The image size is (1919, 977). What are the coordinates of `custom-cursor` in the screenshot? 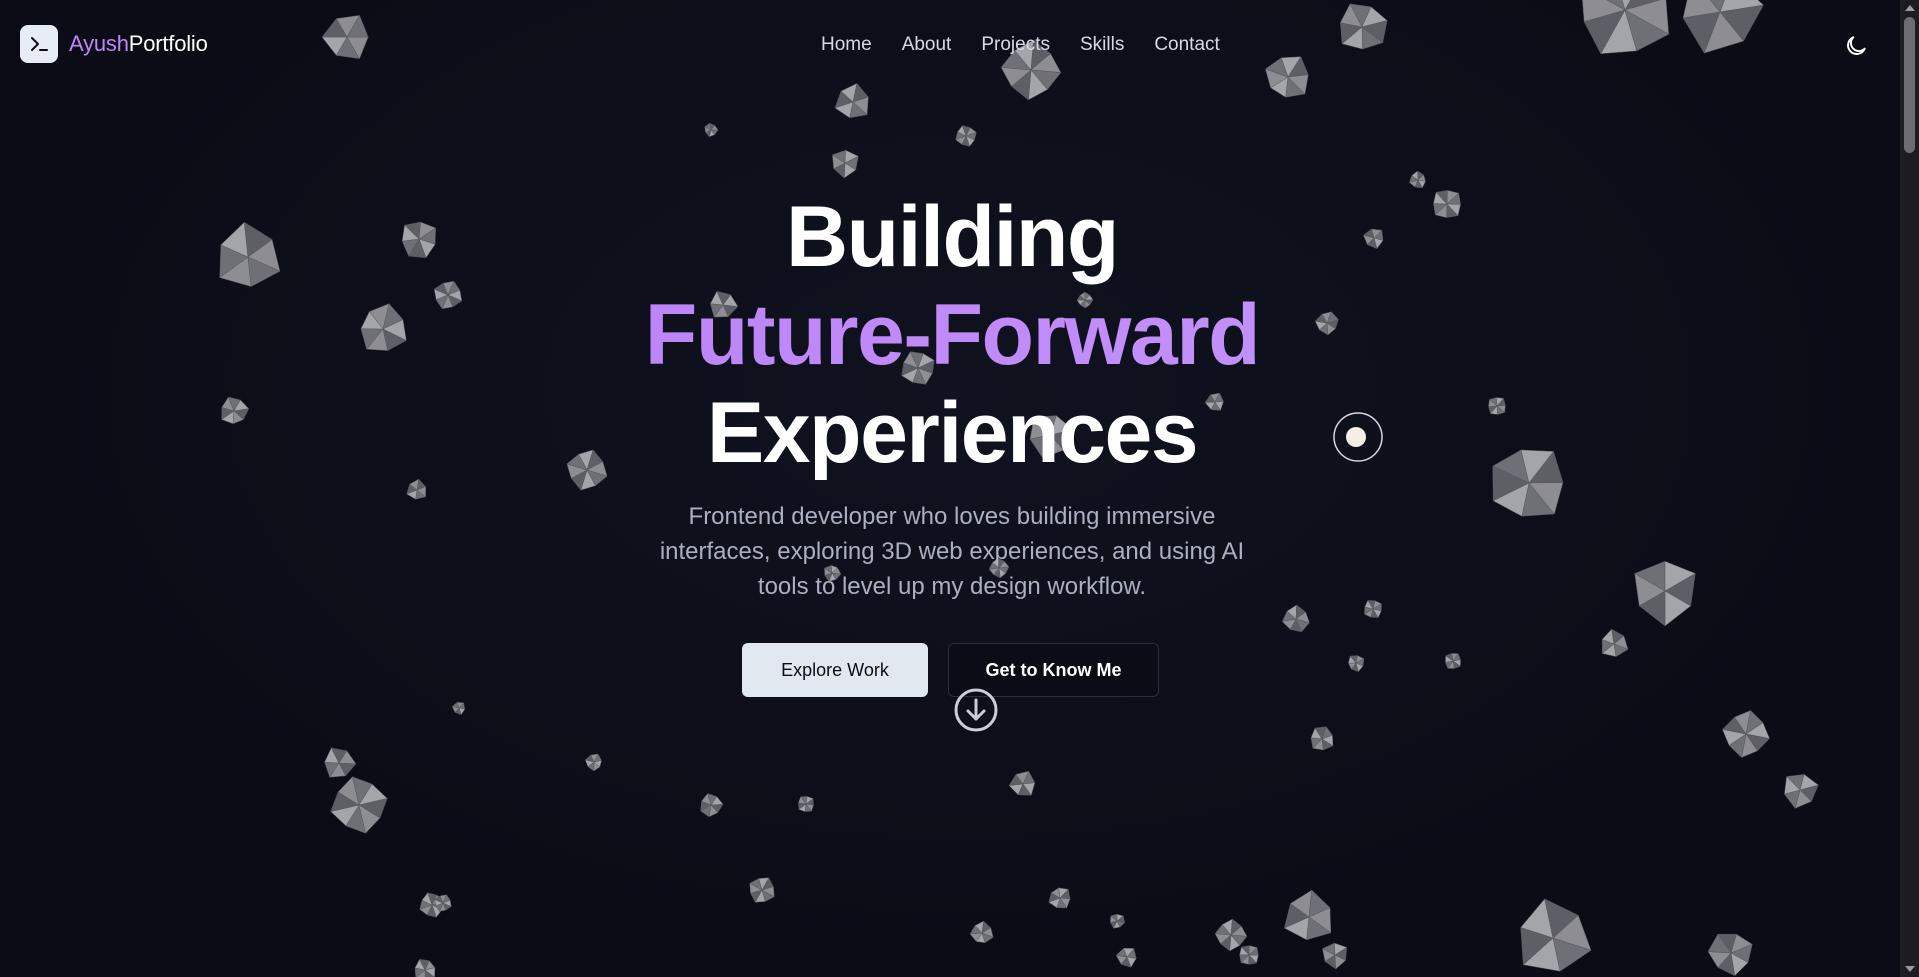 It's located at (1358, 437).